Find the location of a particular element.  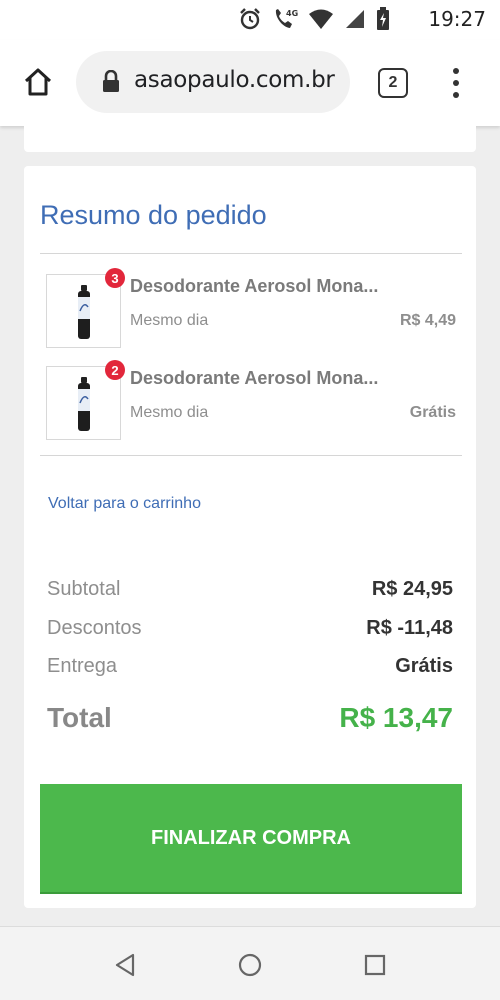

summary-title: Resumo do pedido is located at coordinates (153, 215).